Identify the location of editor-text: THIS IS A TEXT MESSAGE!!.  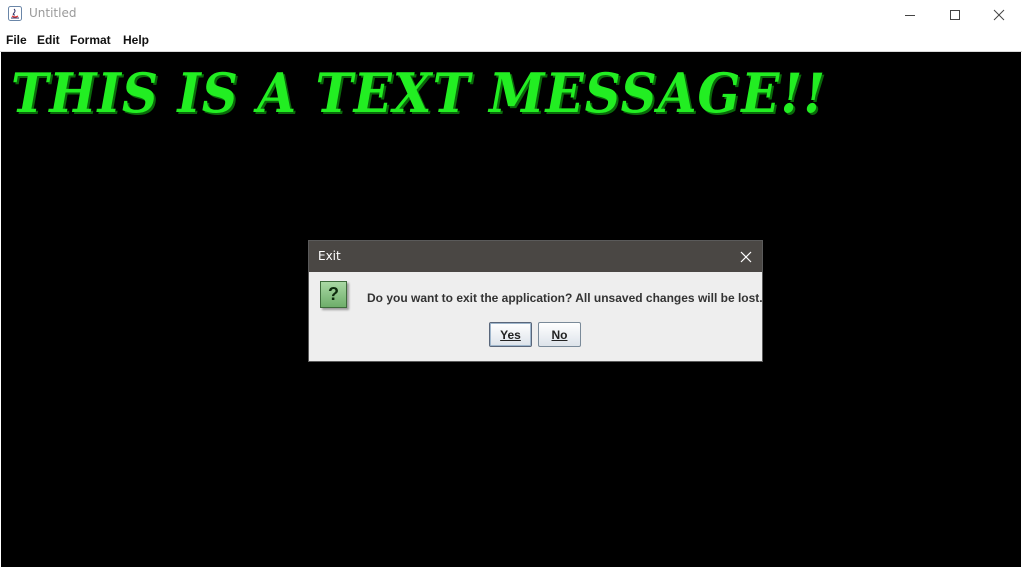
(419, 93).